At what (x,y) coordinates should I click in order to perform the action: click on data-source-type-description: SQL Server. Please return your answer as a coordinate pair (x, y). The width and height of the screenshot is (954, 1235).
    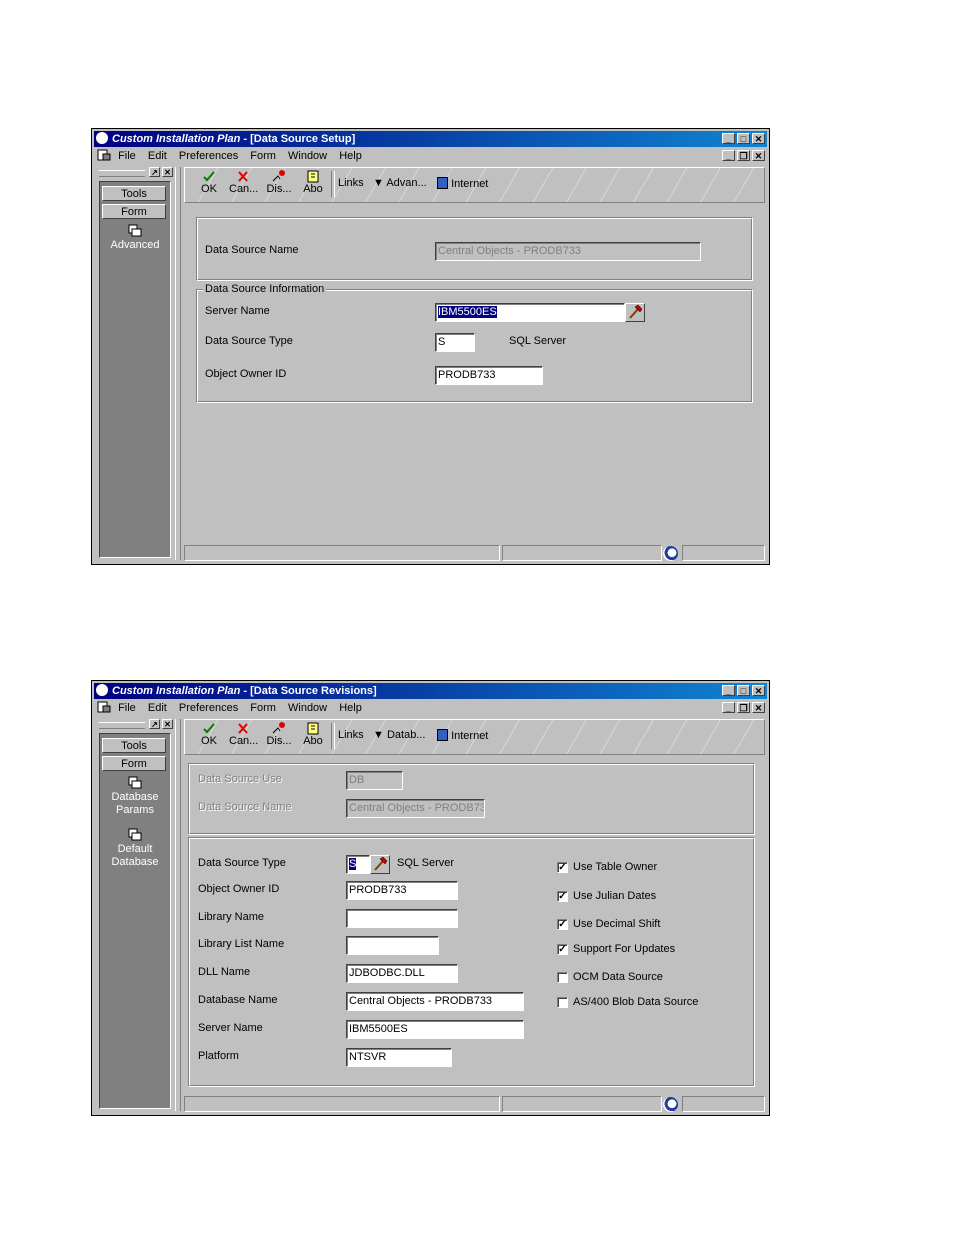
    Looking at the image, I should click on (426, 863).